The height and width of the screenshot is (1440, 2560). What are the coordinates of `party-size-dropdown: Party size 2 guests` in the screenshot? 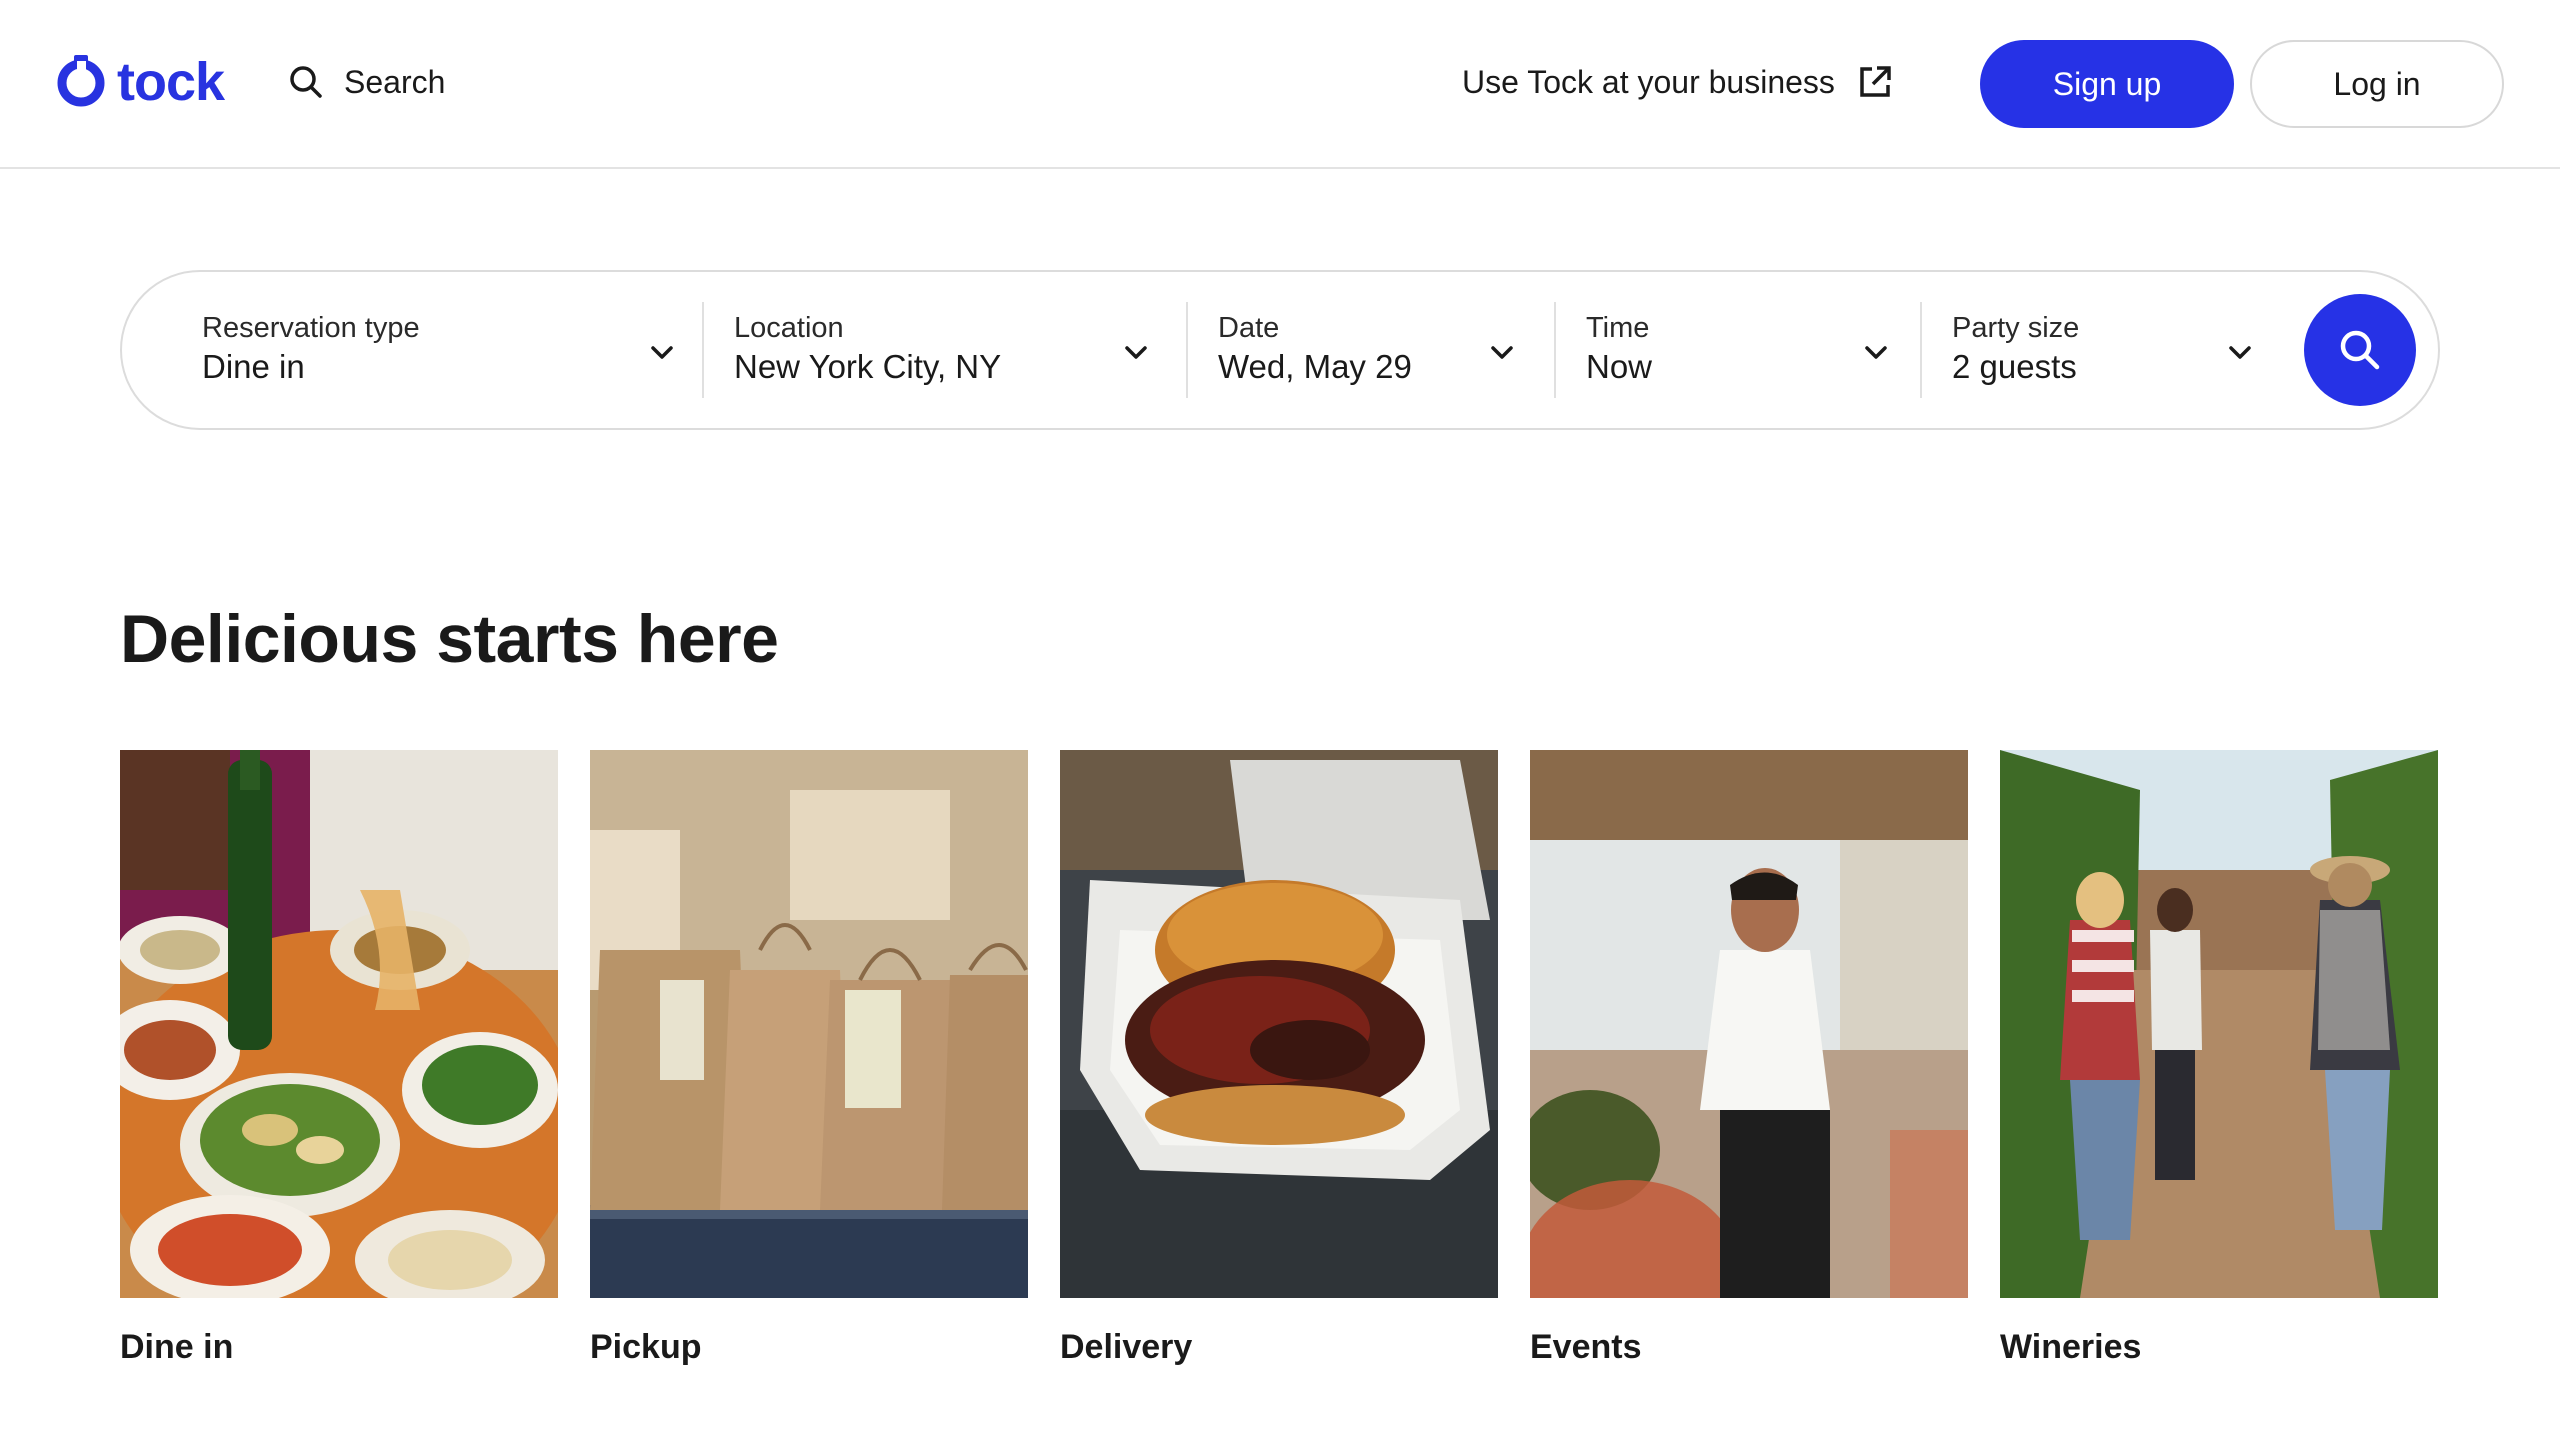 It's located at (2107, 350).